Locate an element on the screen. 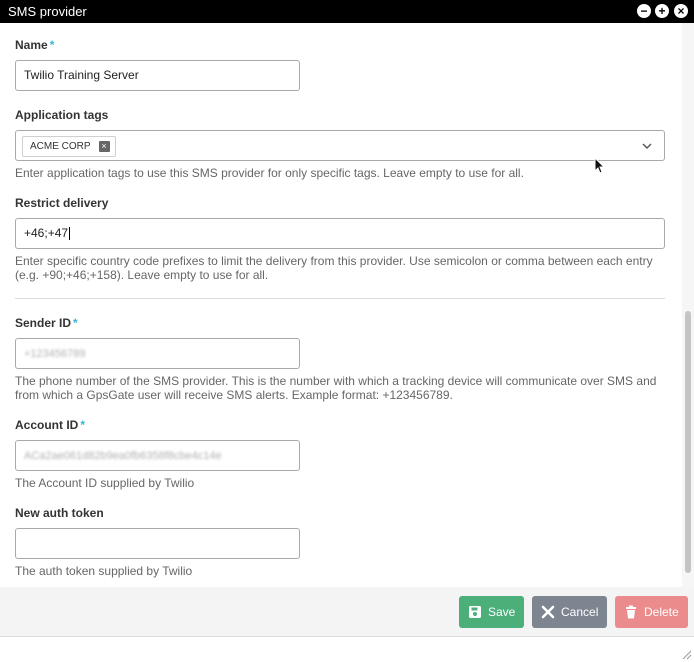 The width and height of the screenshot is (694, 662). auth-token-label: New auth token is located at coordinates (59, 513).